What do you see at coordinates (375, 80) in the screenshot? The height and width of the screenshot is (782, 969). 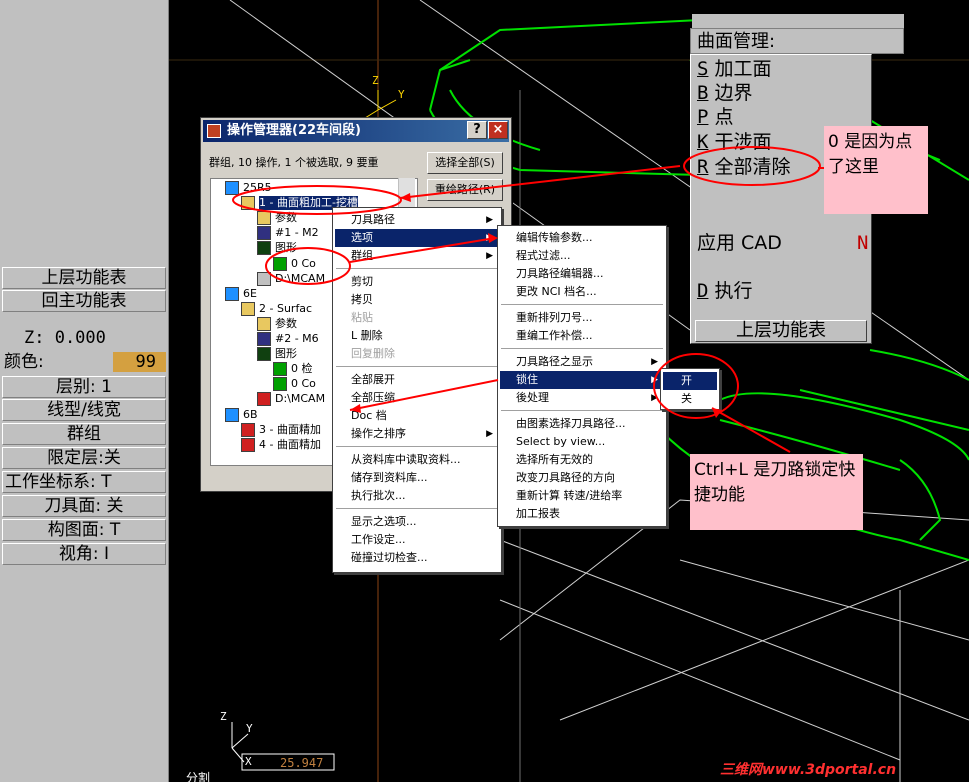 I see `axis-top-z-label: Z` at bounding box center [375, 80].